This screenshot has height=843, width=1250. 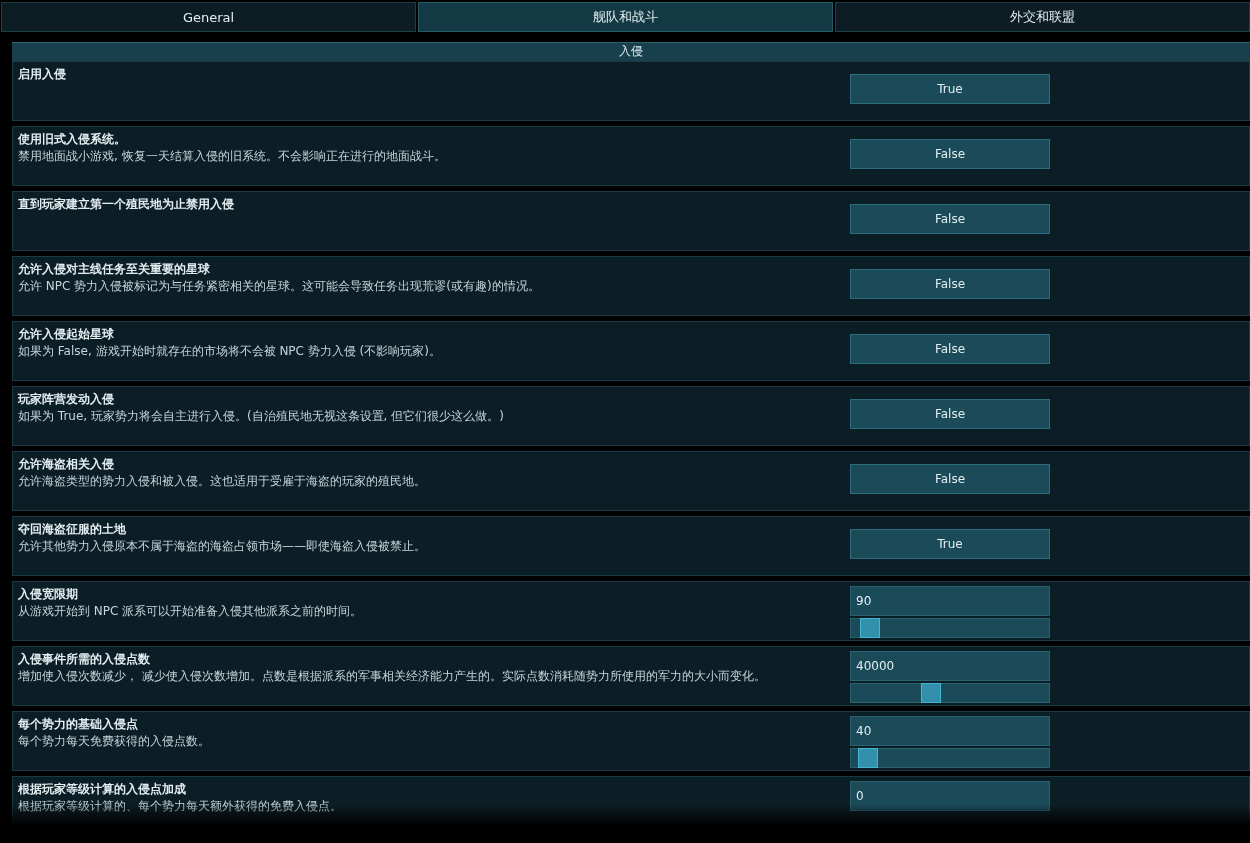 What do you see at coordinates (42, 74) in the screenshot?
I see `setting-title: 启用入侵` at bounding box center [42, 74].